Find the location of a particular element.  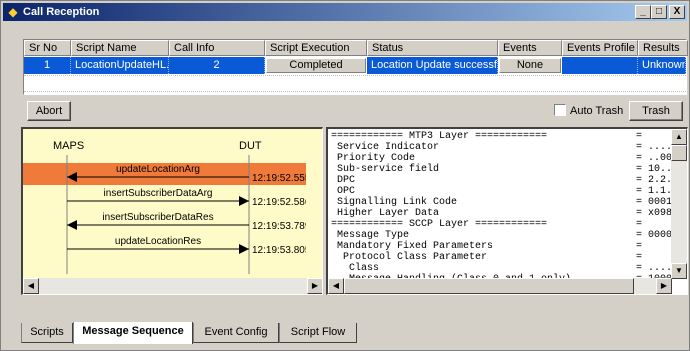

abort-button: Abort is located at coordinates (49, 111).